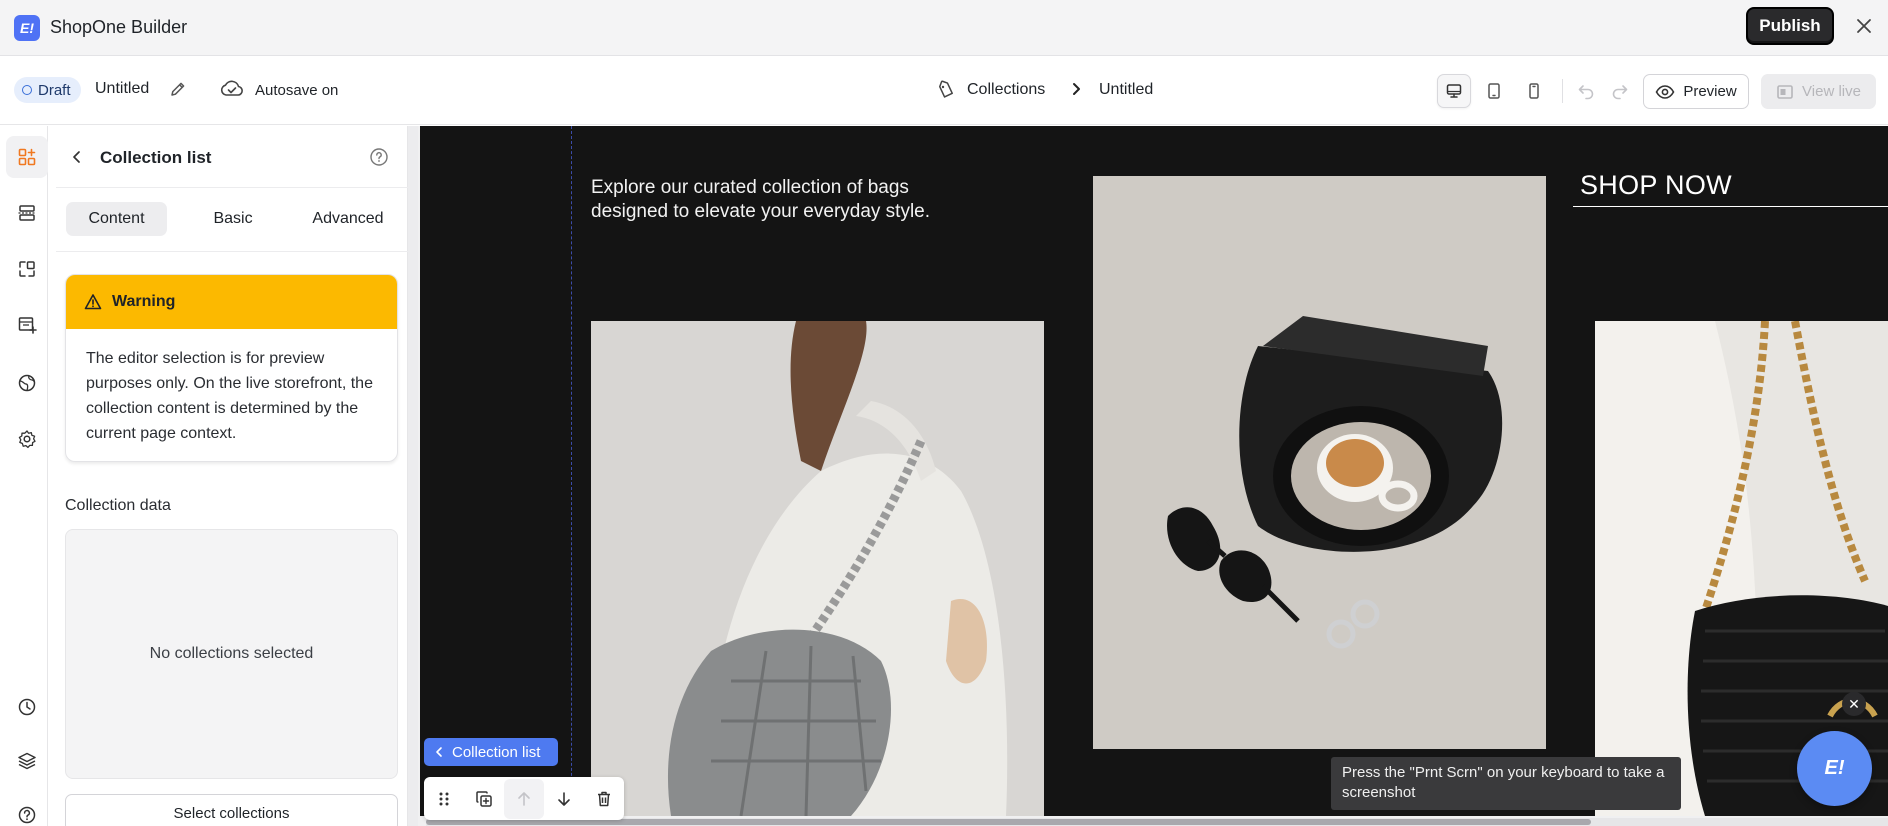 This screenshot has height=826, width=1888. I want to click on duplicate-icon, so click(484, 798).